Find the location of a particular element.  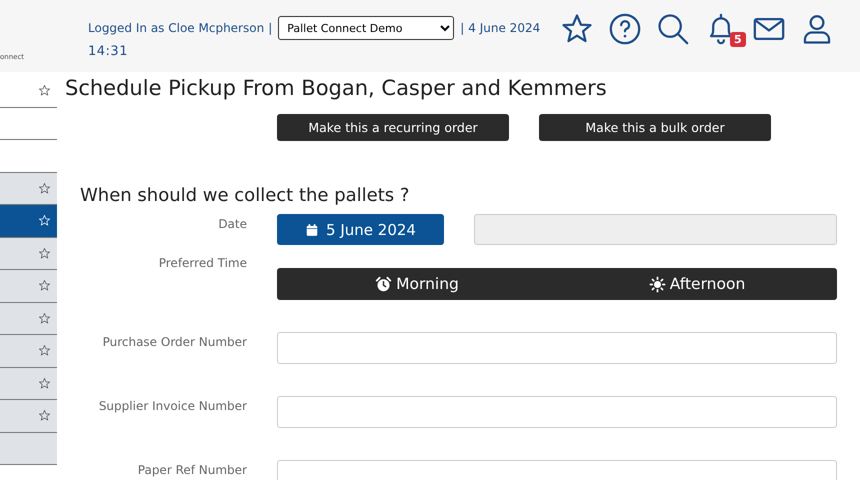

logged-in-text: Logged In as Cloe Mcpherson is located at coordinates (176, 28).